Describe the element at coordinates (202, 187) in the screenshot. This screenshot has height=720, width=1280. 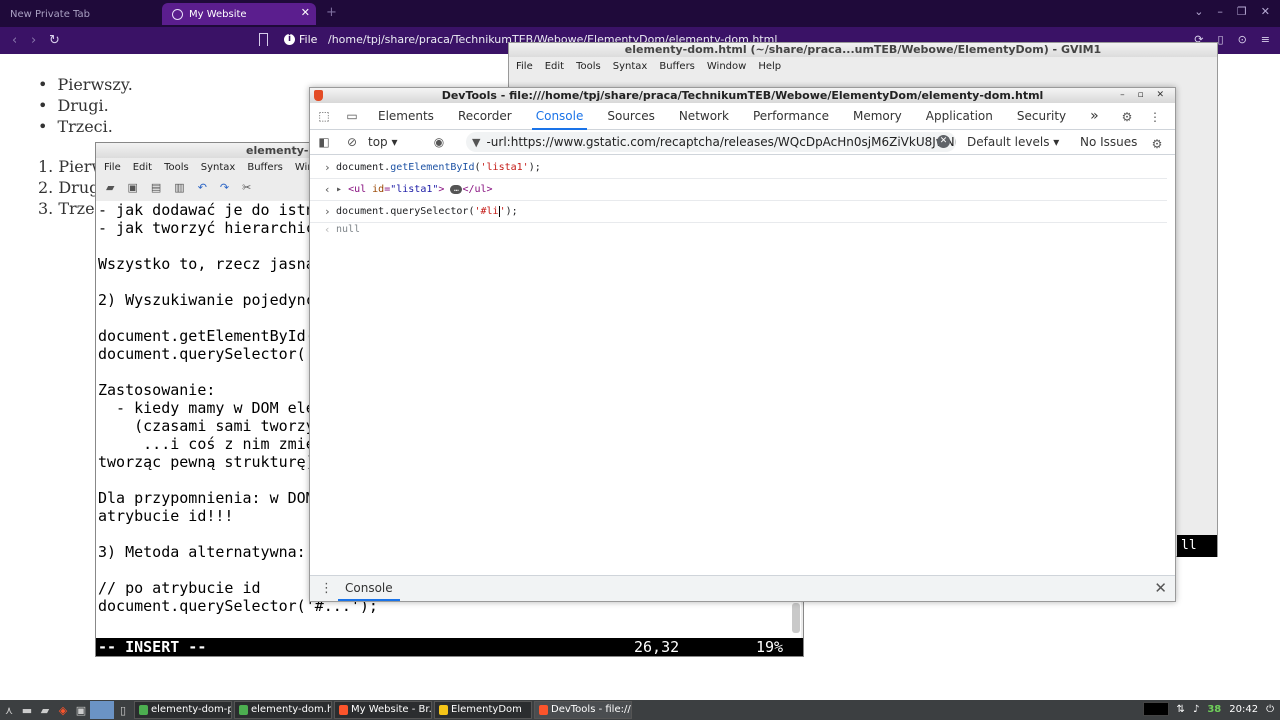
I see `undo-icon: ↶` at that location.